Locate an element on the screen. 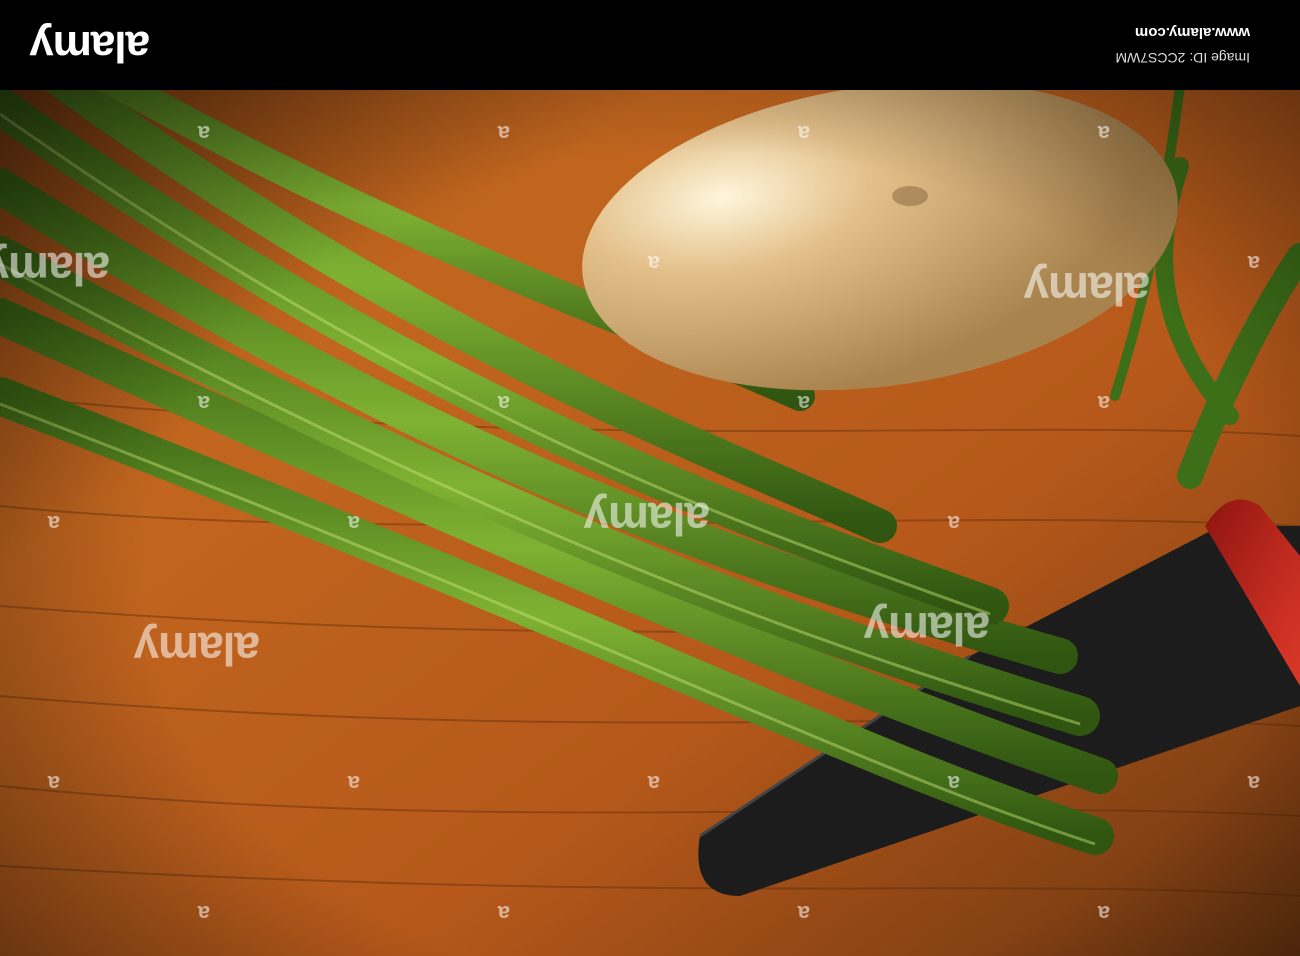 The image size is (1300, 956). image-id: Image ID: 2CCS7WM is located at coordinates (1182, 58).